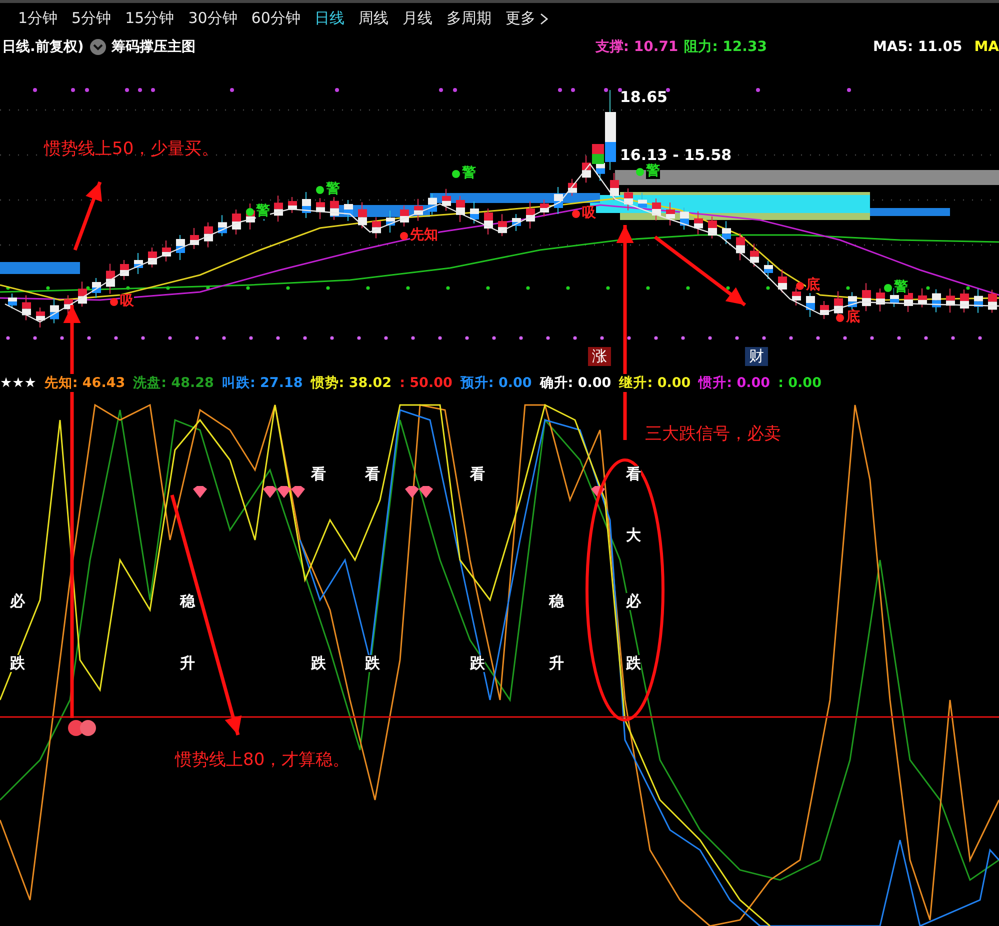 This screenshot has height=926, width=999. What do you see at coordinates (213, 18) in the screenshot?
I see `period-tab: 30分钟` at bounding box center [213, 18].